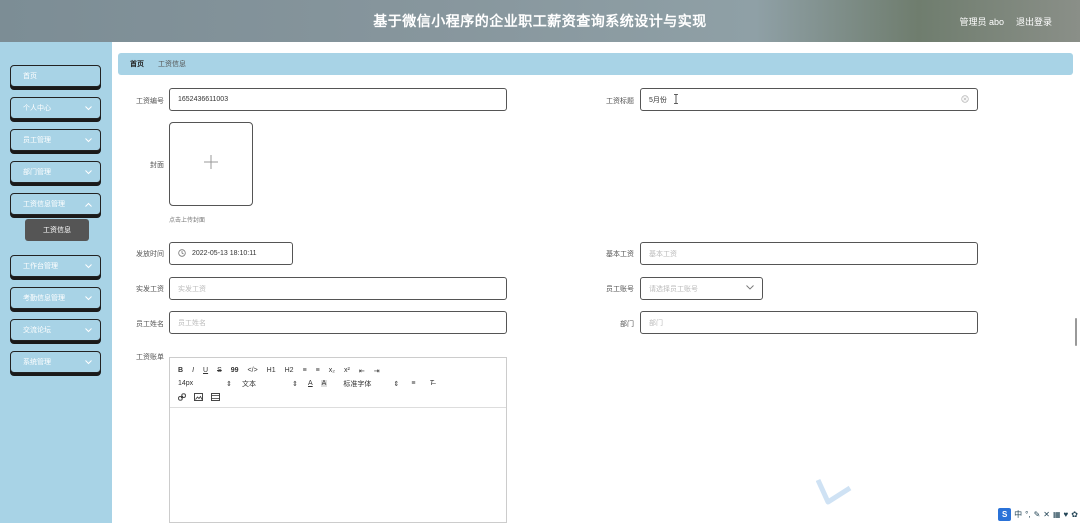 The image size is (1080, 523). I want to click on sidebar-item-label: 系统管理, so click(37, 362).